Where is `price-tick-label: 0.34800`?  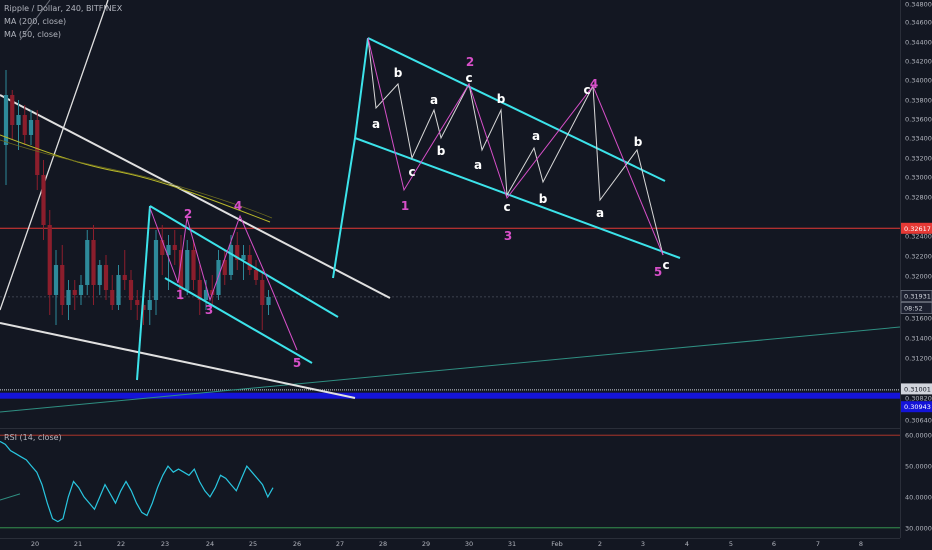 price-tick-label: 0.34800 is located at coordinates (918, 5).